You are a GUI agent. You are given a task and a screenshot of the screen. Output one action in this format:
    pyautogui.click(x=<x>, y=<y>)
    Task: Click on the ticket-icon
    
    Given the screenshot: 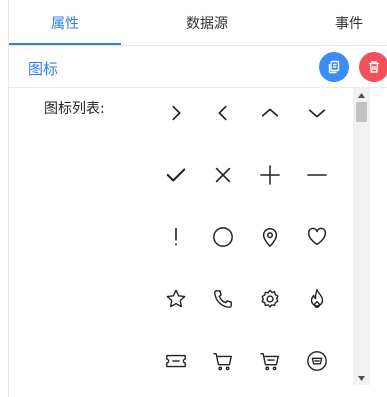 What is the action you would take?
    pyautogui.click(x=176, y=361)
    